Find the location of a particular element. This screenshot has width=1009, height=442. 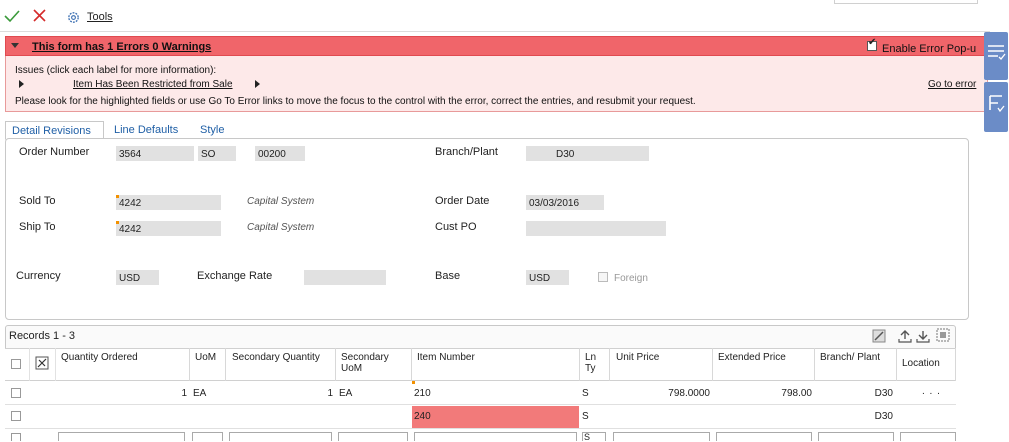

expand-triangle-icon is located at coordinates (21, 84).